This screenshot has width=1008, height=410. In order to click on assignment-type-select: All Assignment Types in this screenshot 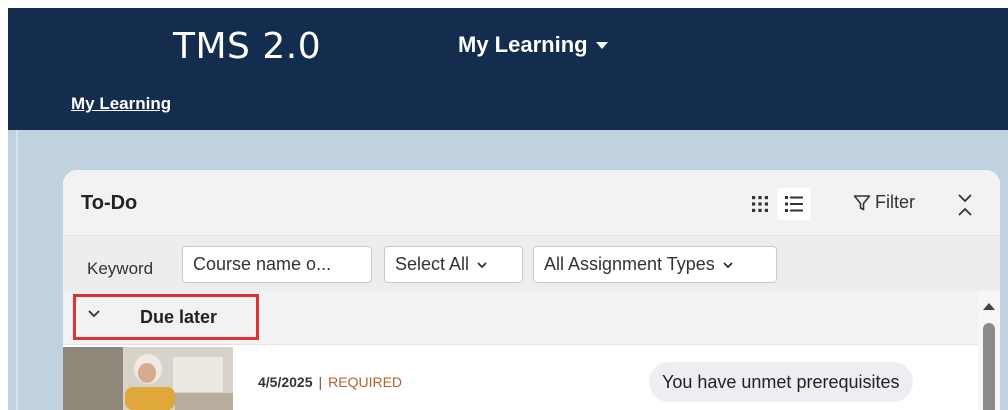, I will do `click(655, 264)`.